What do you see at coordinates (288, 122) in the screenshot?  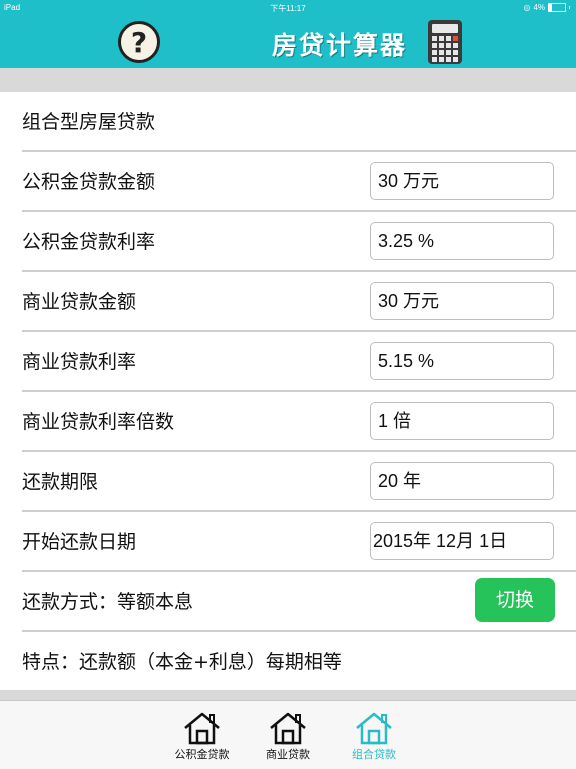 I see `section-title-row: 组合型房屋贷款` at bounding box center [288, 122].